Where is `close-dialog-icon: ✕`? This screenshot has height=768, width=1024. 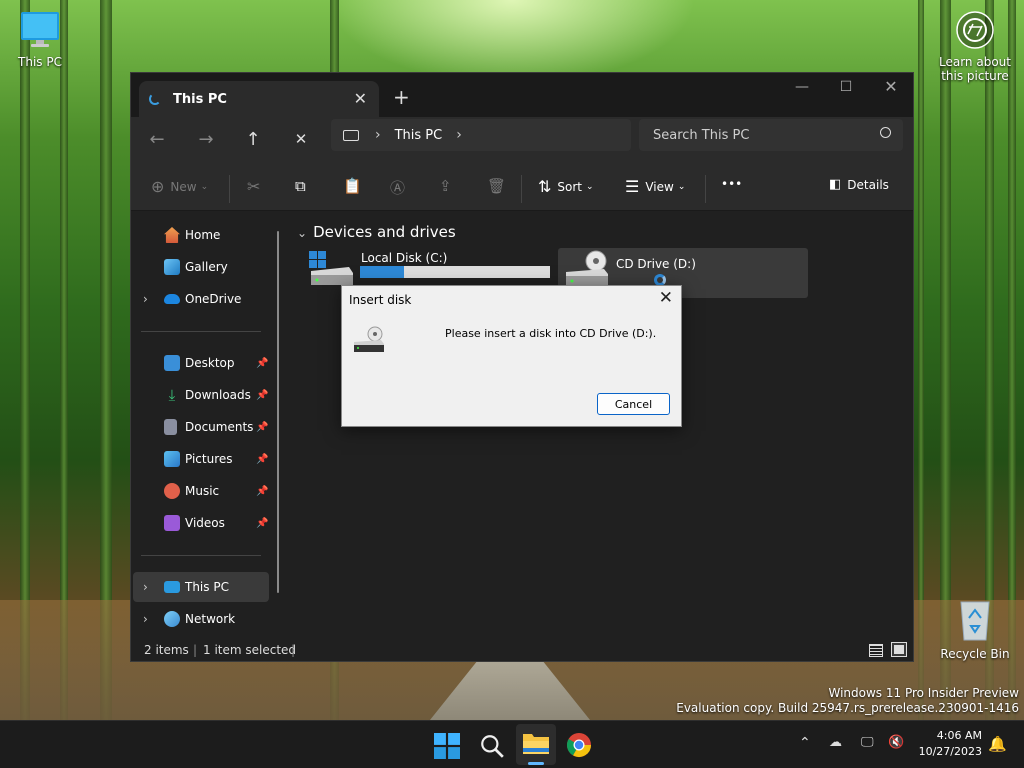 close-dialog-icon: ✕ is located at coordinates (666, 298).